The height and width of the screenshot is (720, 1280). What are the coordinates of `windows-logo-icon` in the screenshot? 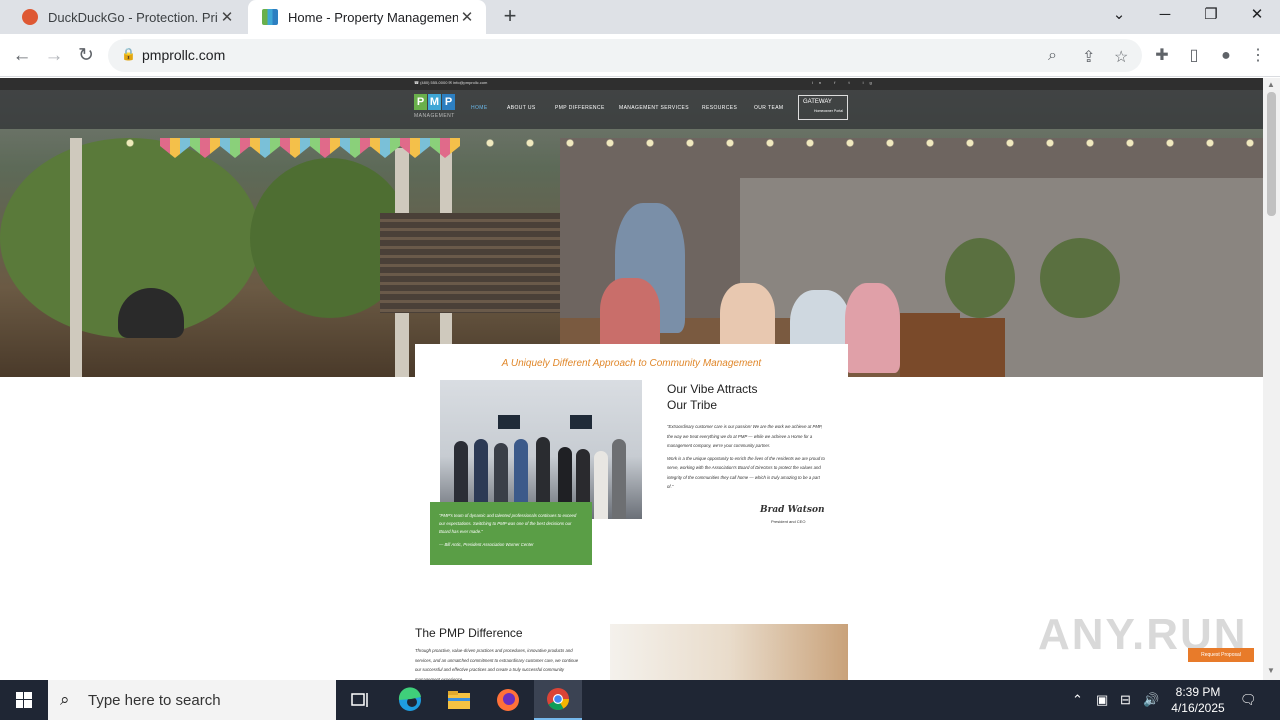 It's located at (24, 700).